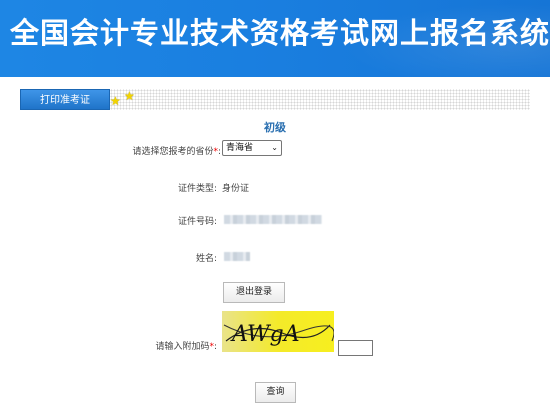 Image resolution: width=550 pixels, height=411 pixels. Describe the element at coordinates (237, 256) in the screenshot. I see `name-value-redacted` at that location.